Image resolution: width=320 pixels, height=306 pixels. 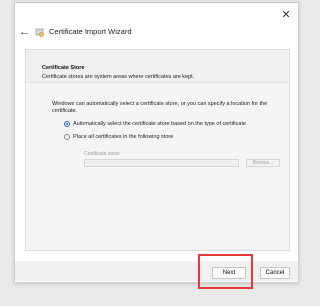 What do you see at coordinates (156, 34) in the screenshot?
I see `title-bar: ← Certificate Import Wizard` at bounding box center [156, 34].